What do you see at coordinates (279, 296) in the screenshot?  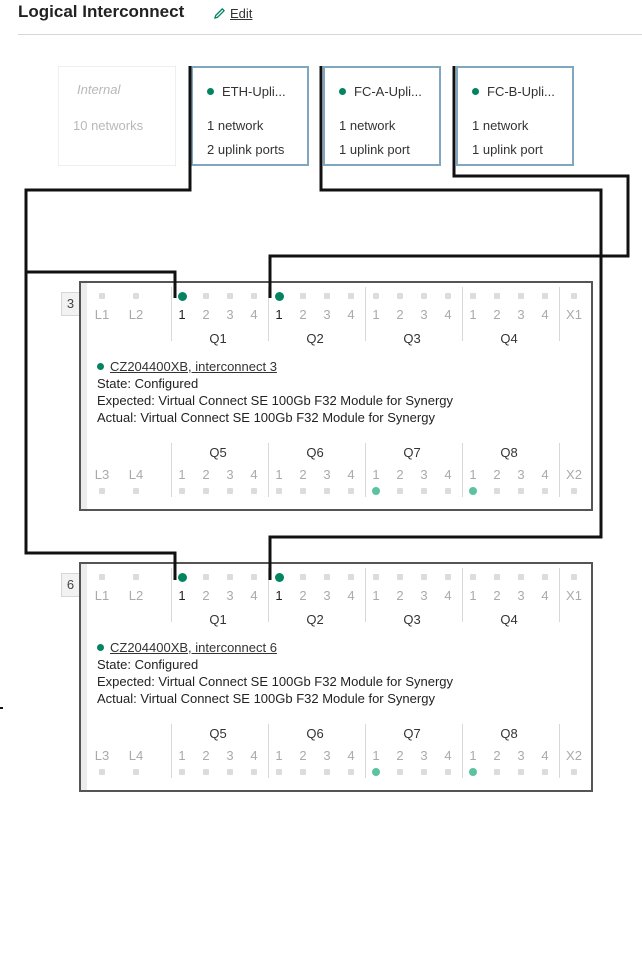 I see `port-uplink-led` at bounding box center [279, 296].